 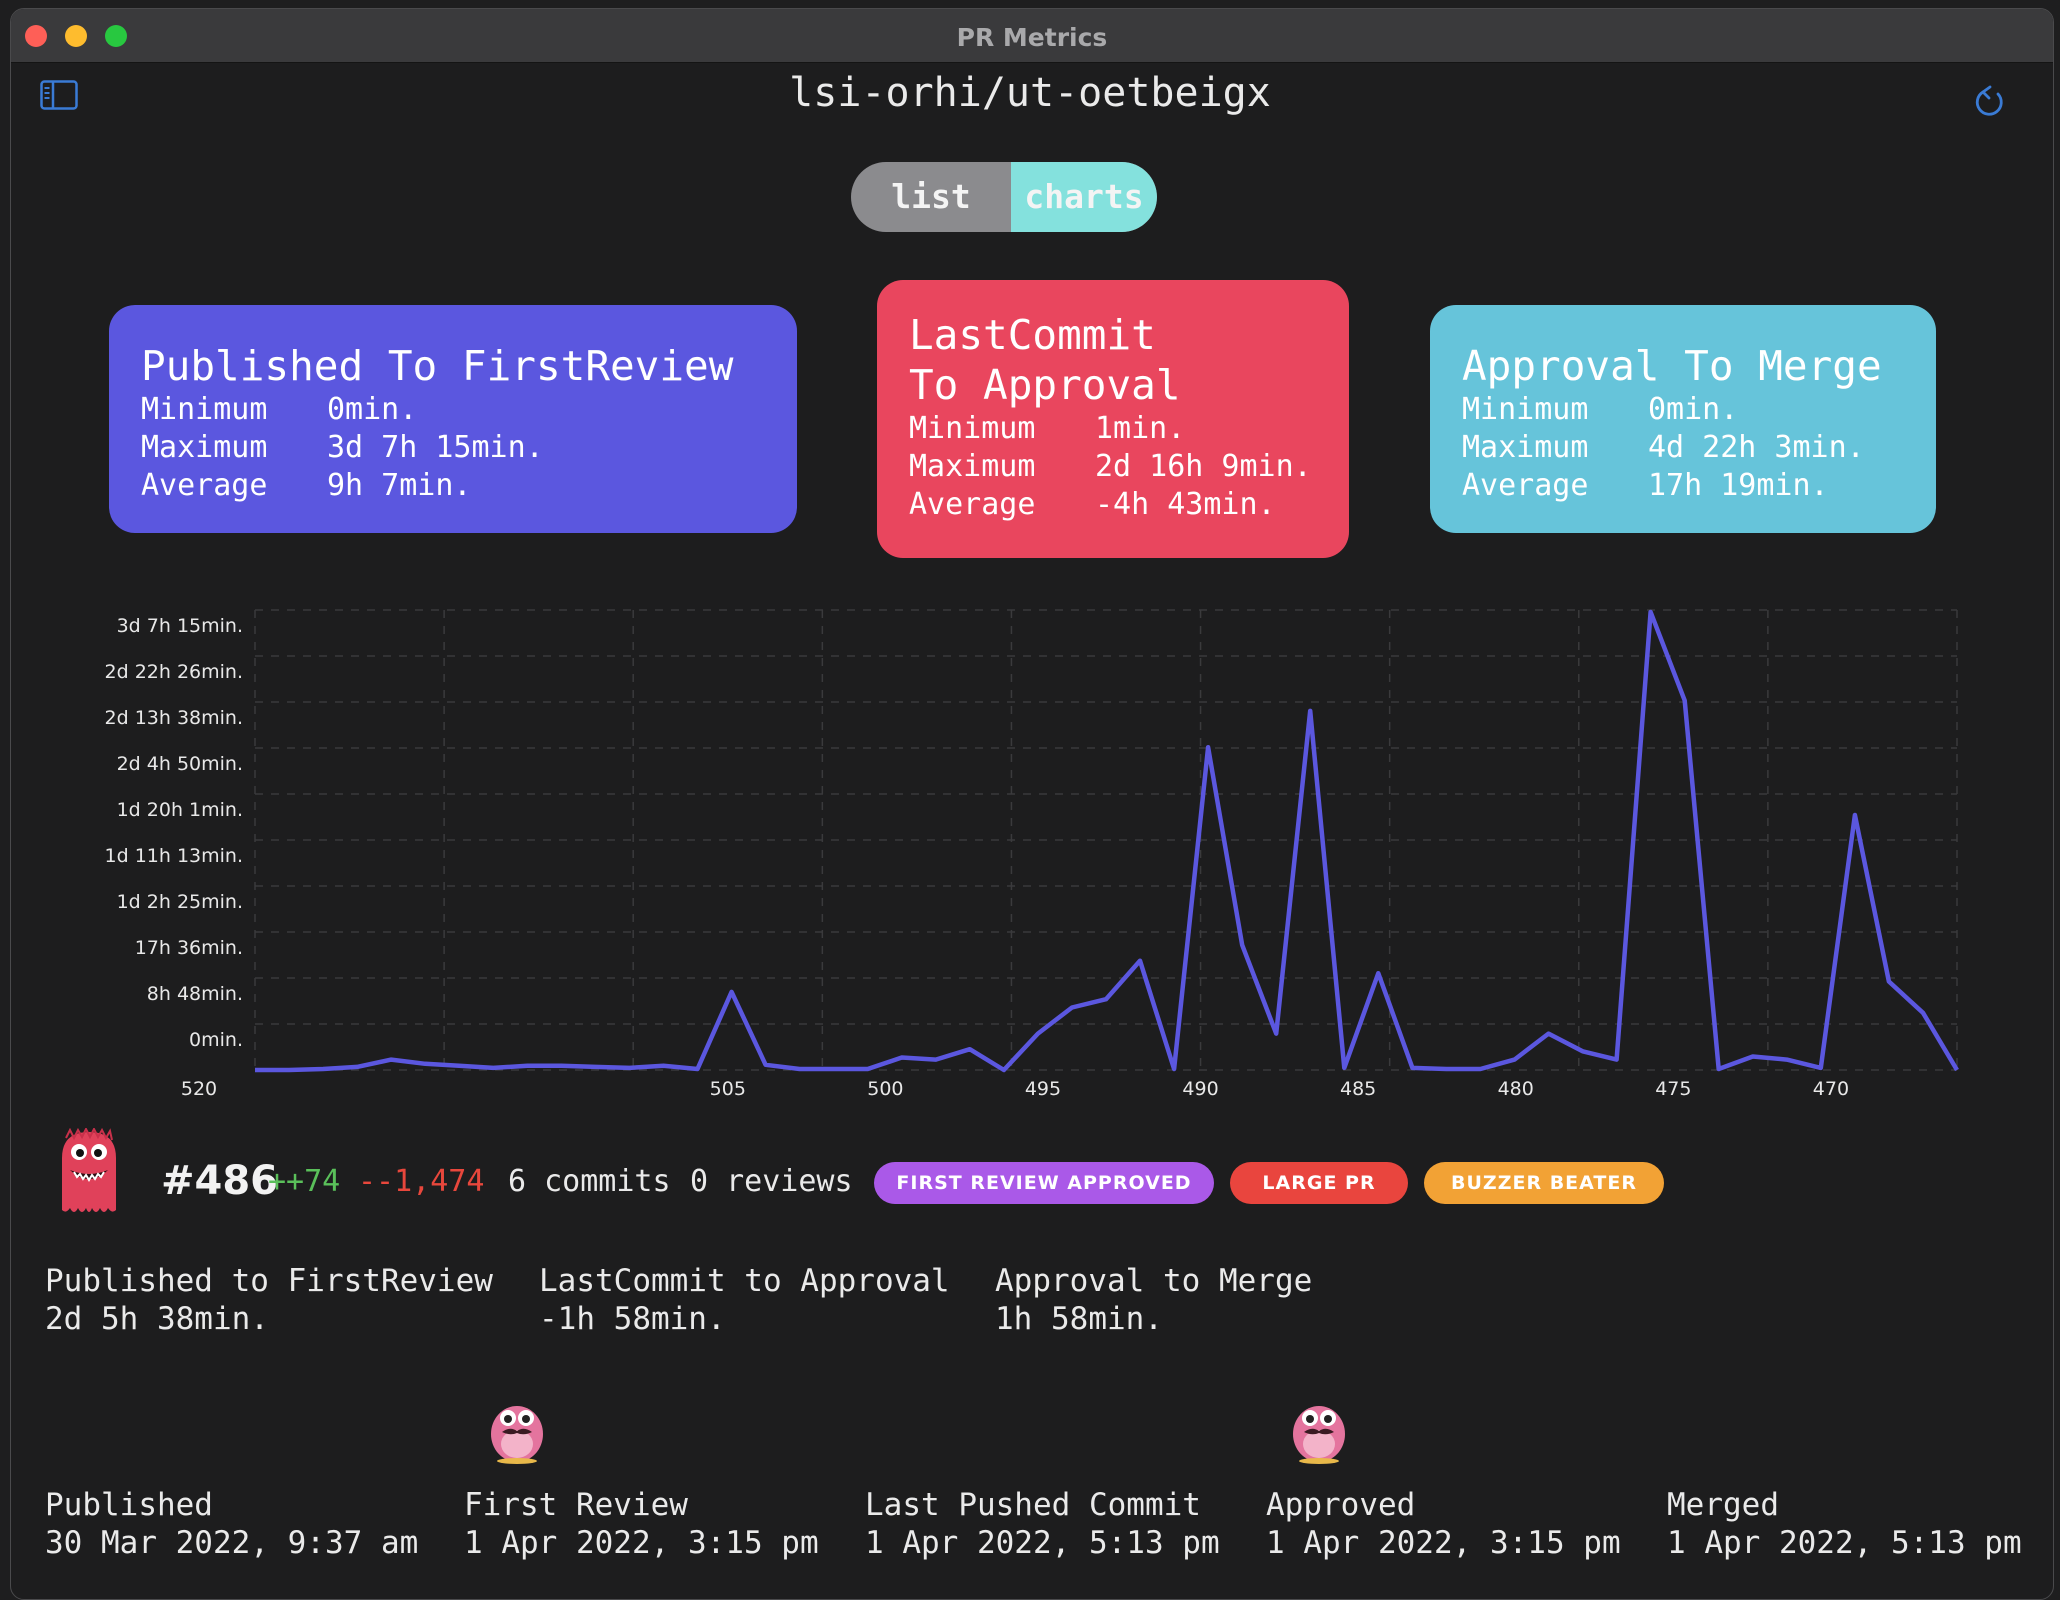 I want to click on repo-title: lsi-orhi/ut-oetbeigx, so click(x=1030, y=93).